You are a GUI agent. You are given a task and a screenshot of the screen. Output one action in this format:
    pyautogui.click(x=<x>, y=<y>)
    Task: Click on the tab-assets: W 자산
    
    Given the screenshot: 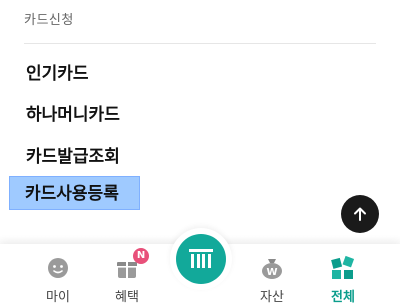 What is the action you would take?
    pyautogui.click(x=272, y=279)
    